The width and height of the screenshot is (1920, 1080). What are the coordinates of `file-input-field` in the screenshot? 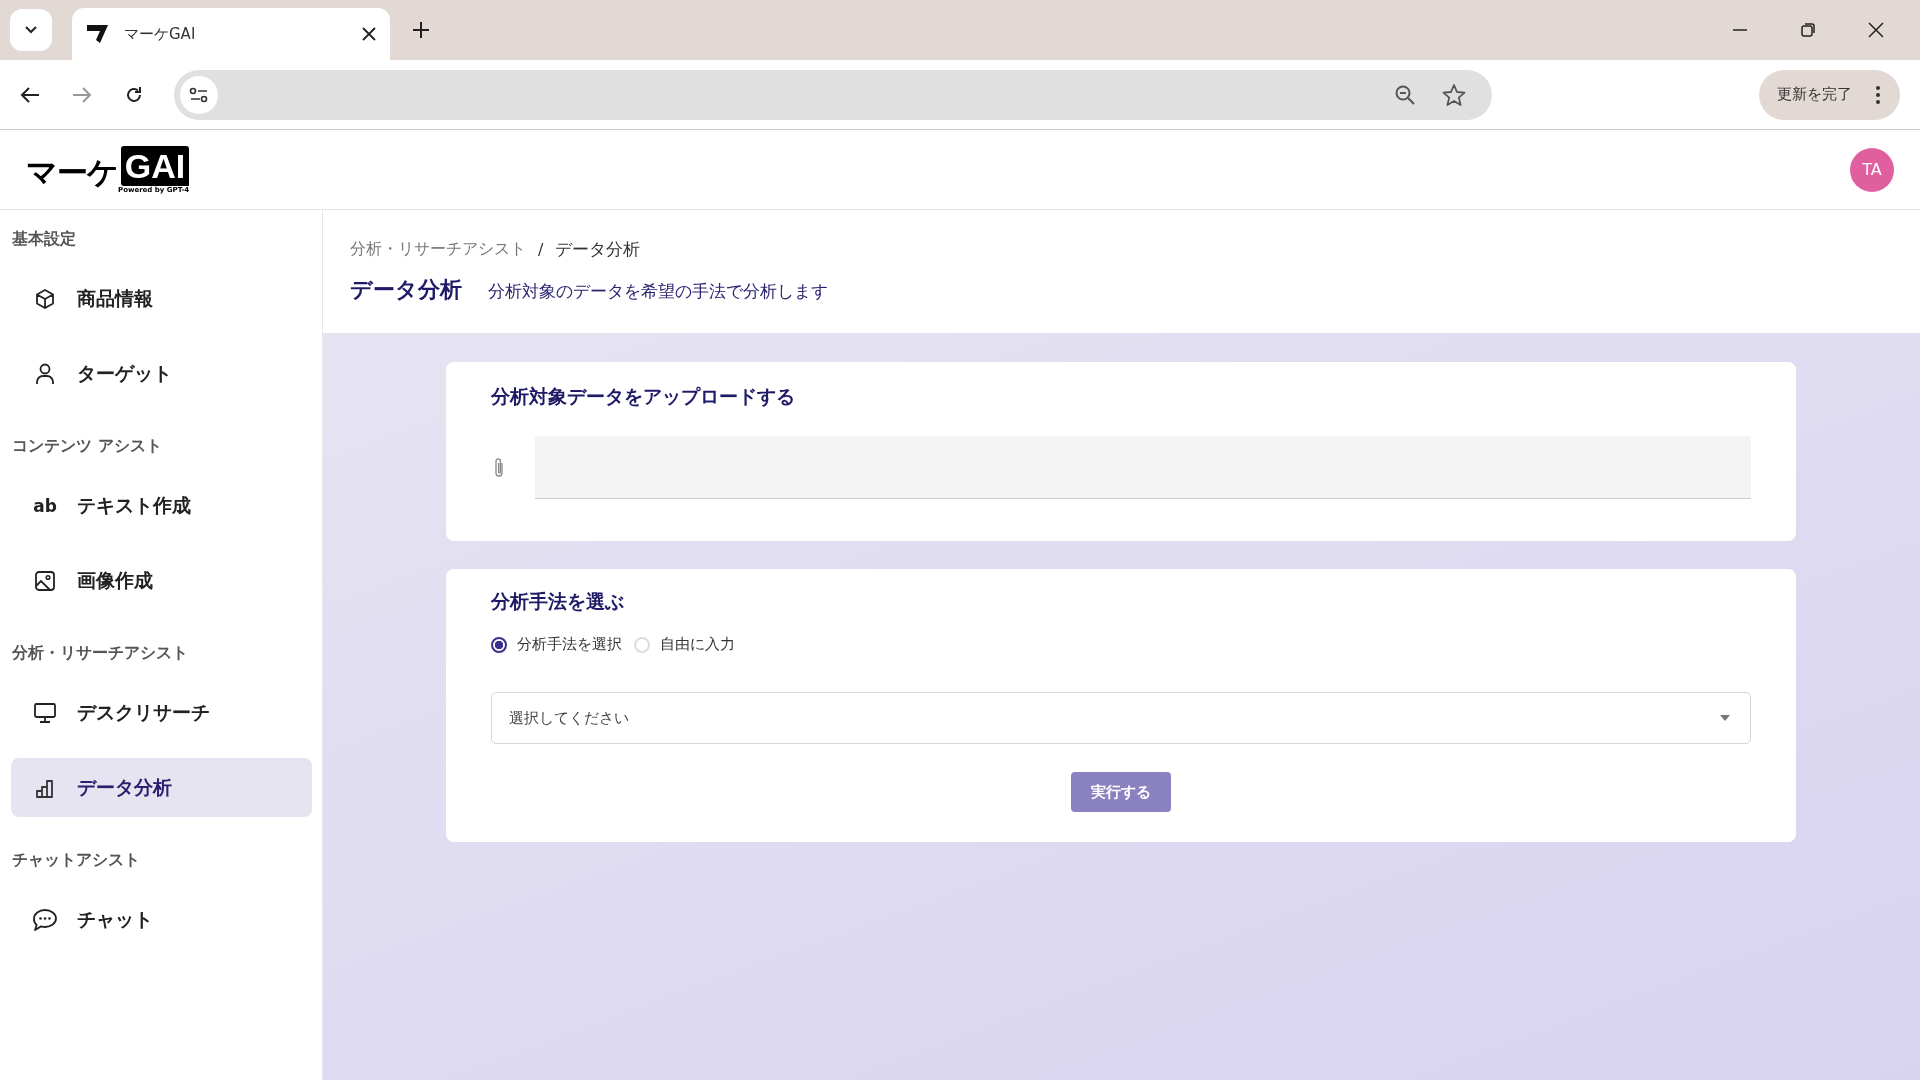 It's located at (1143, 467).